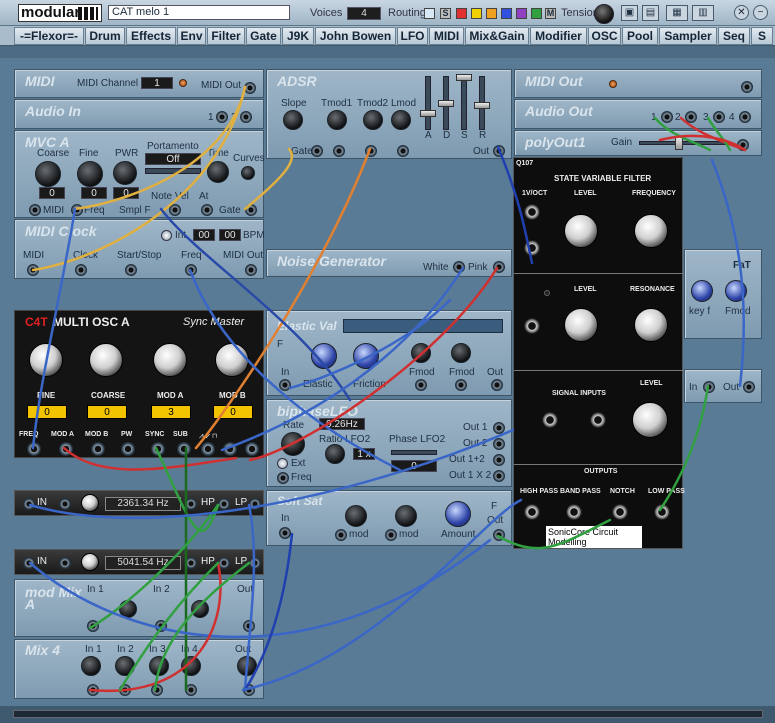  I want to click on osc-coarse-value: 0, so click(107, 412).